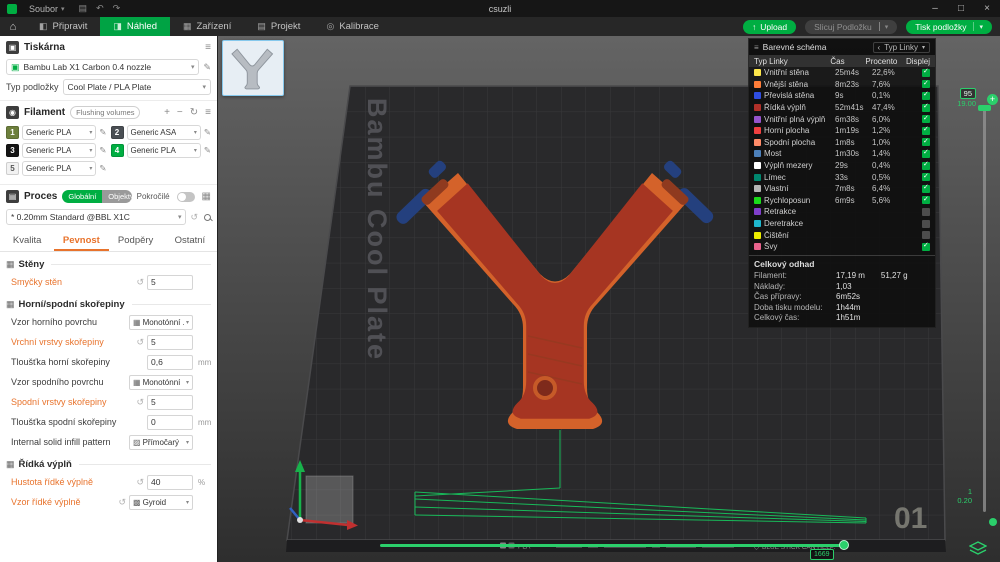  Describe the element at coordinates (137, 382) in the screenshot. I see `pattern-icon: ▦` at that location.